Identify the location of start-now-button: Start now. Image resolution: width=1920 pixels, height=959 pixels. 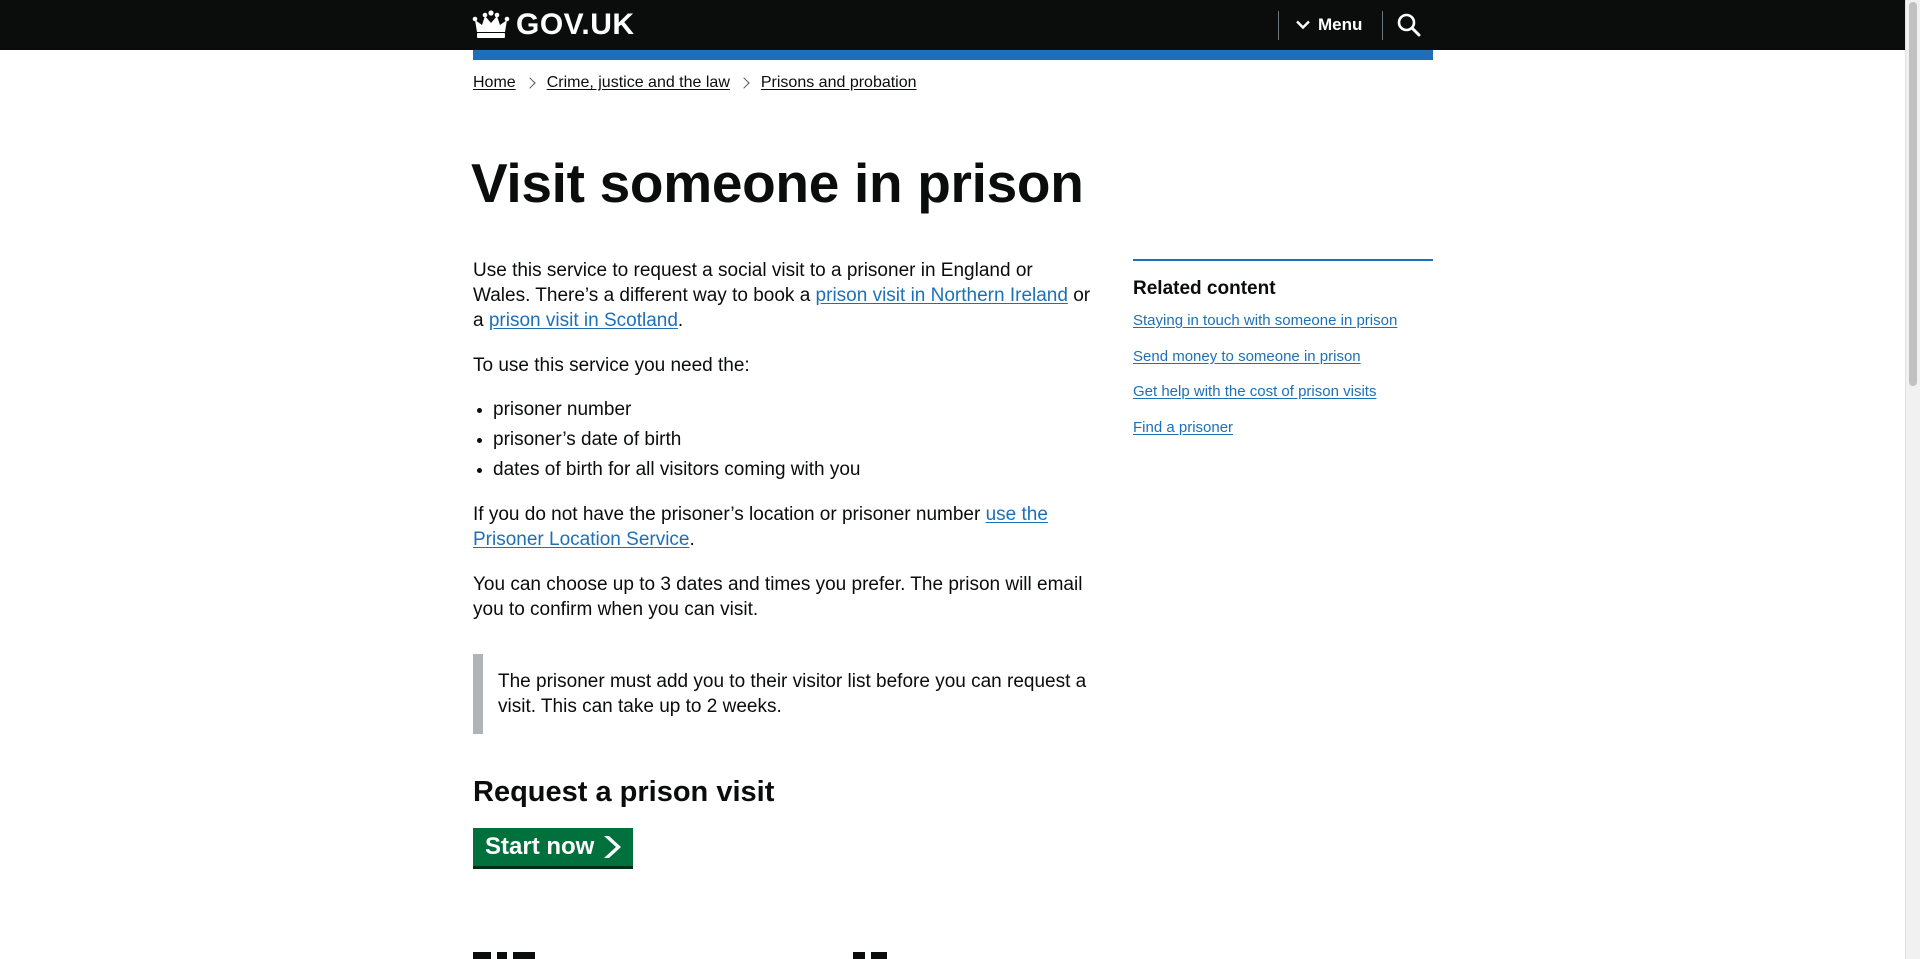
(553, 847).